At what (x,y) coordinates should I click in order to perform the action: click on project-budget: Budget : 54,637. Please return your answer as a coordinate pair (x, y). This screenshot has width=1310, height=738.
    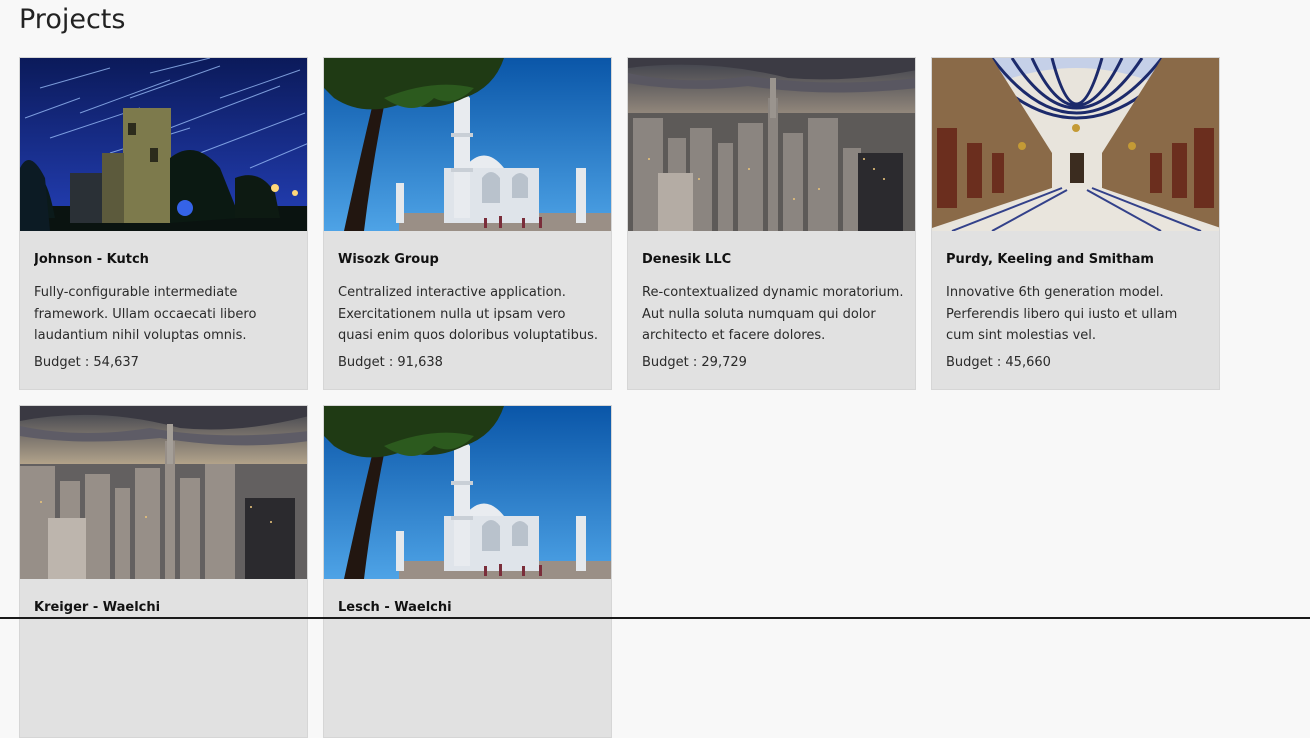
    Looking at the image, I should click on (86, 362).